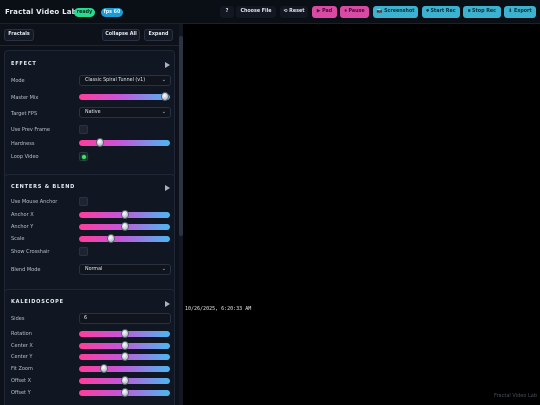  I want to click on target-fps-value: Native, so click(93, 112).